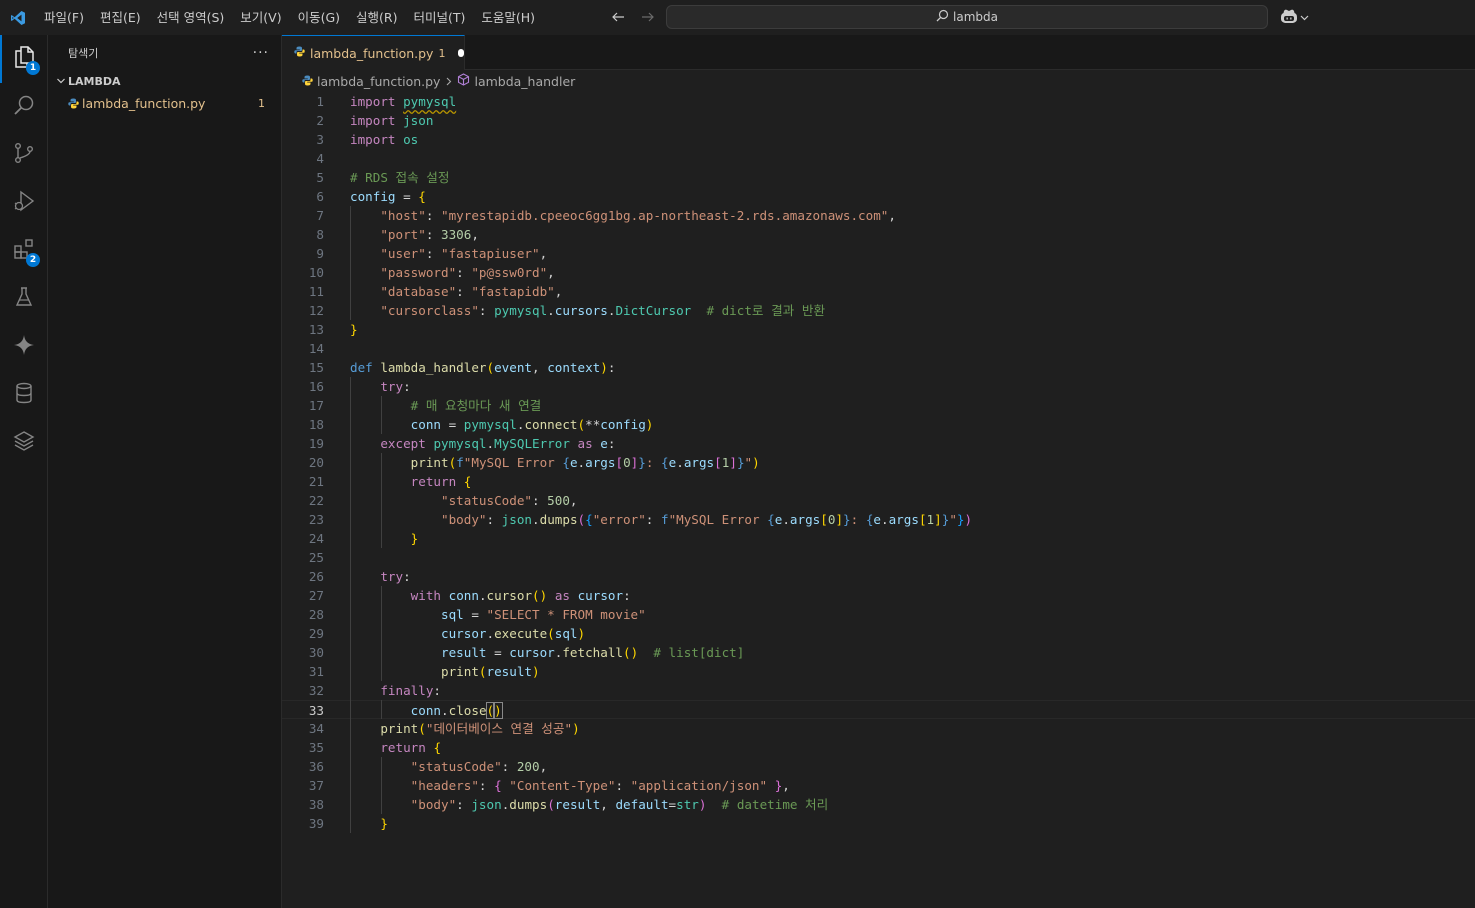  Describe the element at coordinates (120, 17) in the screenshot. I see `menu-edit: 편집(E)` at that location.